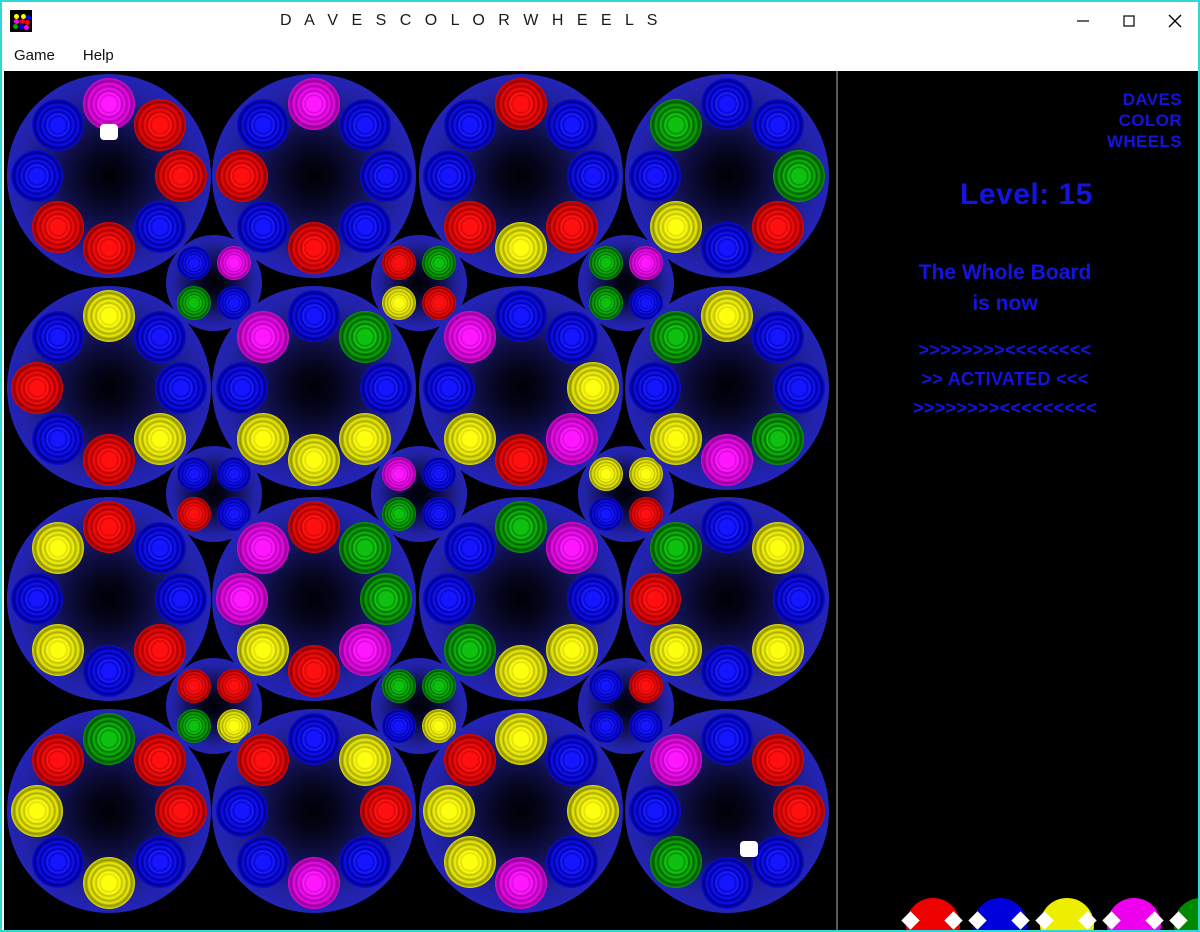 The width and height of the screenshot is (1200, 932). I want to click on color-palette, so click(1018, 913).